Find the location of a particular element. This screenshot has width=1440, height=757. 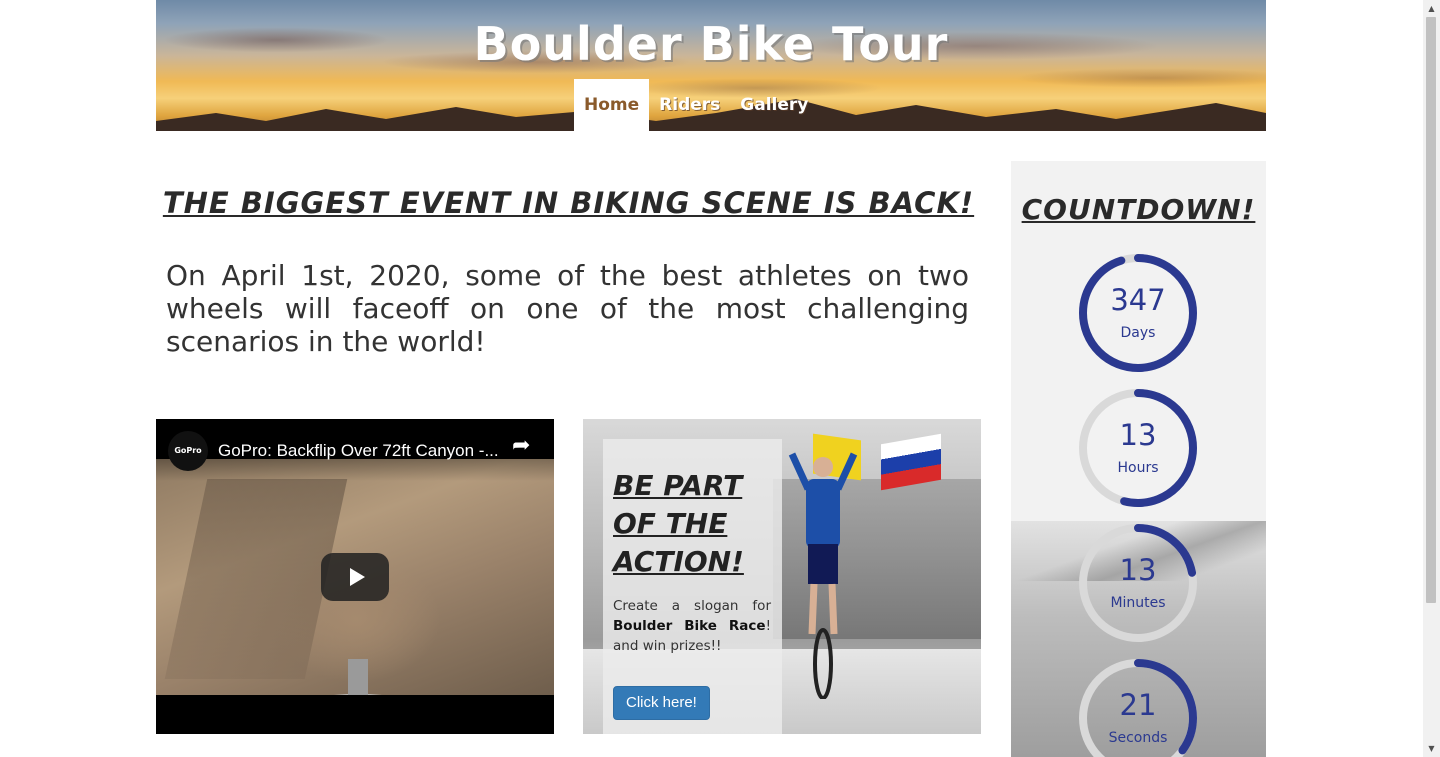

site-brand: Boulder Bike Tour is located at coordinates (711, 44).